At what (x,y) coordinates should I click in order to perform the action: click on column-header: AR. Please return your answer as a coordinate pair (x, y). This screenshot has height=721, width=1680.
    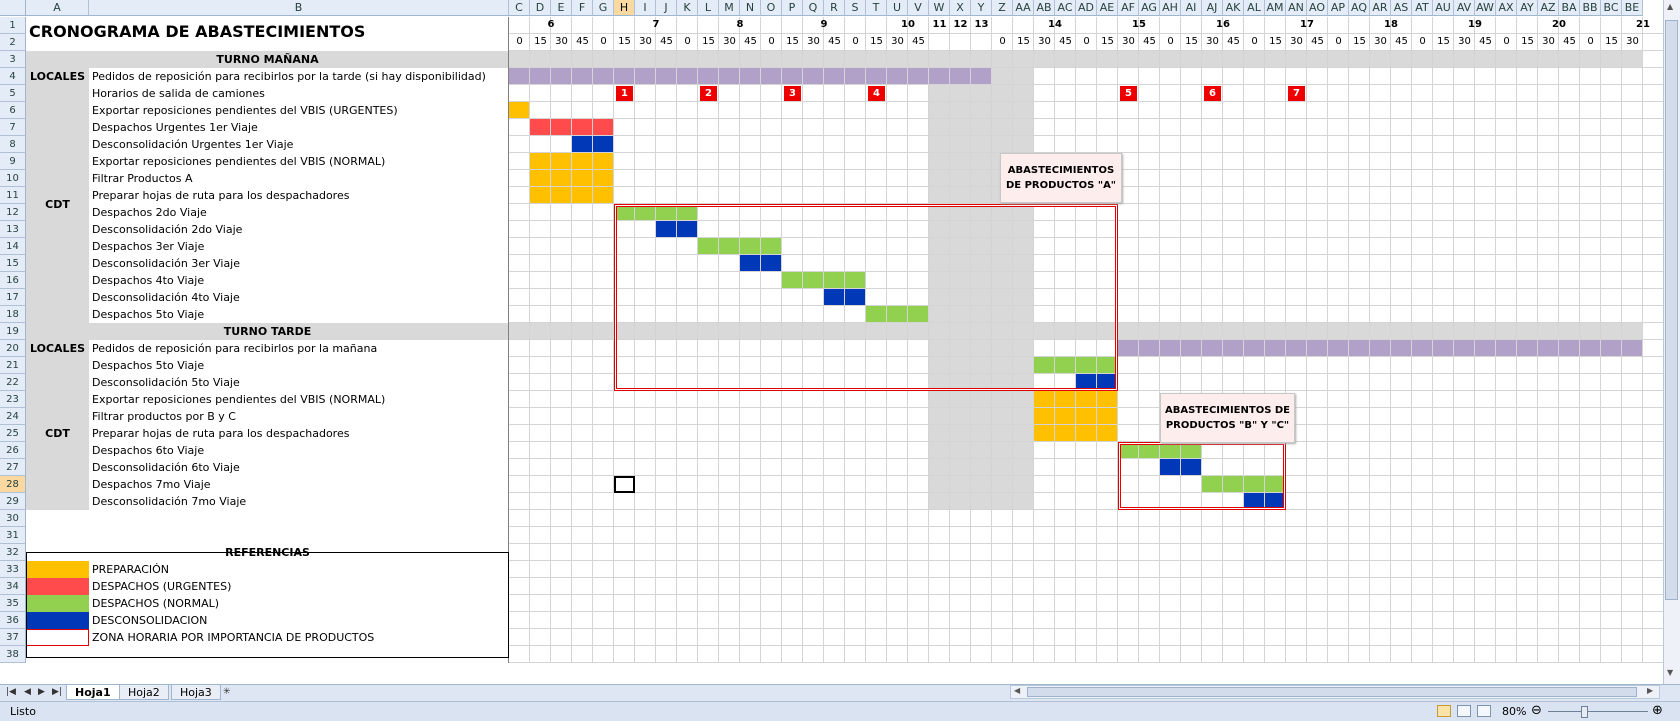
    Looking at the image, I should click on (1380, 8).